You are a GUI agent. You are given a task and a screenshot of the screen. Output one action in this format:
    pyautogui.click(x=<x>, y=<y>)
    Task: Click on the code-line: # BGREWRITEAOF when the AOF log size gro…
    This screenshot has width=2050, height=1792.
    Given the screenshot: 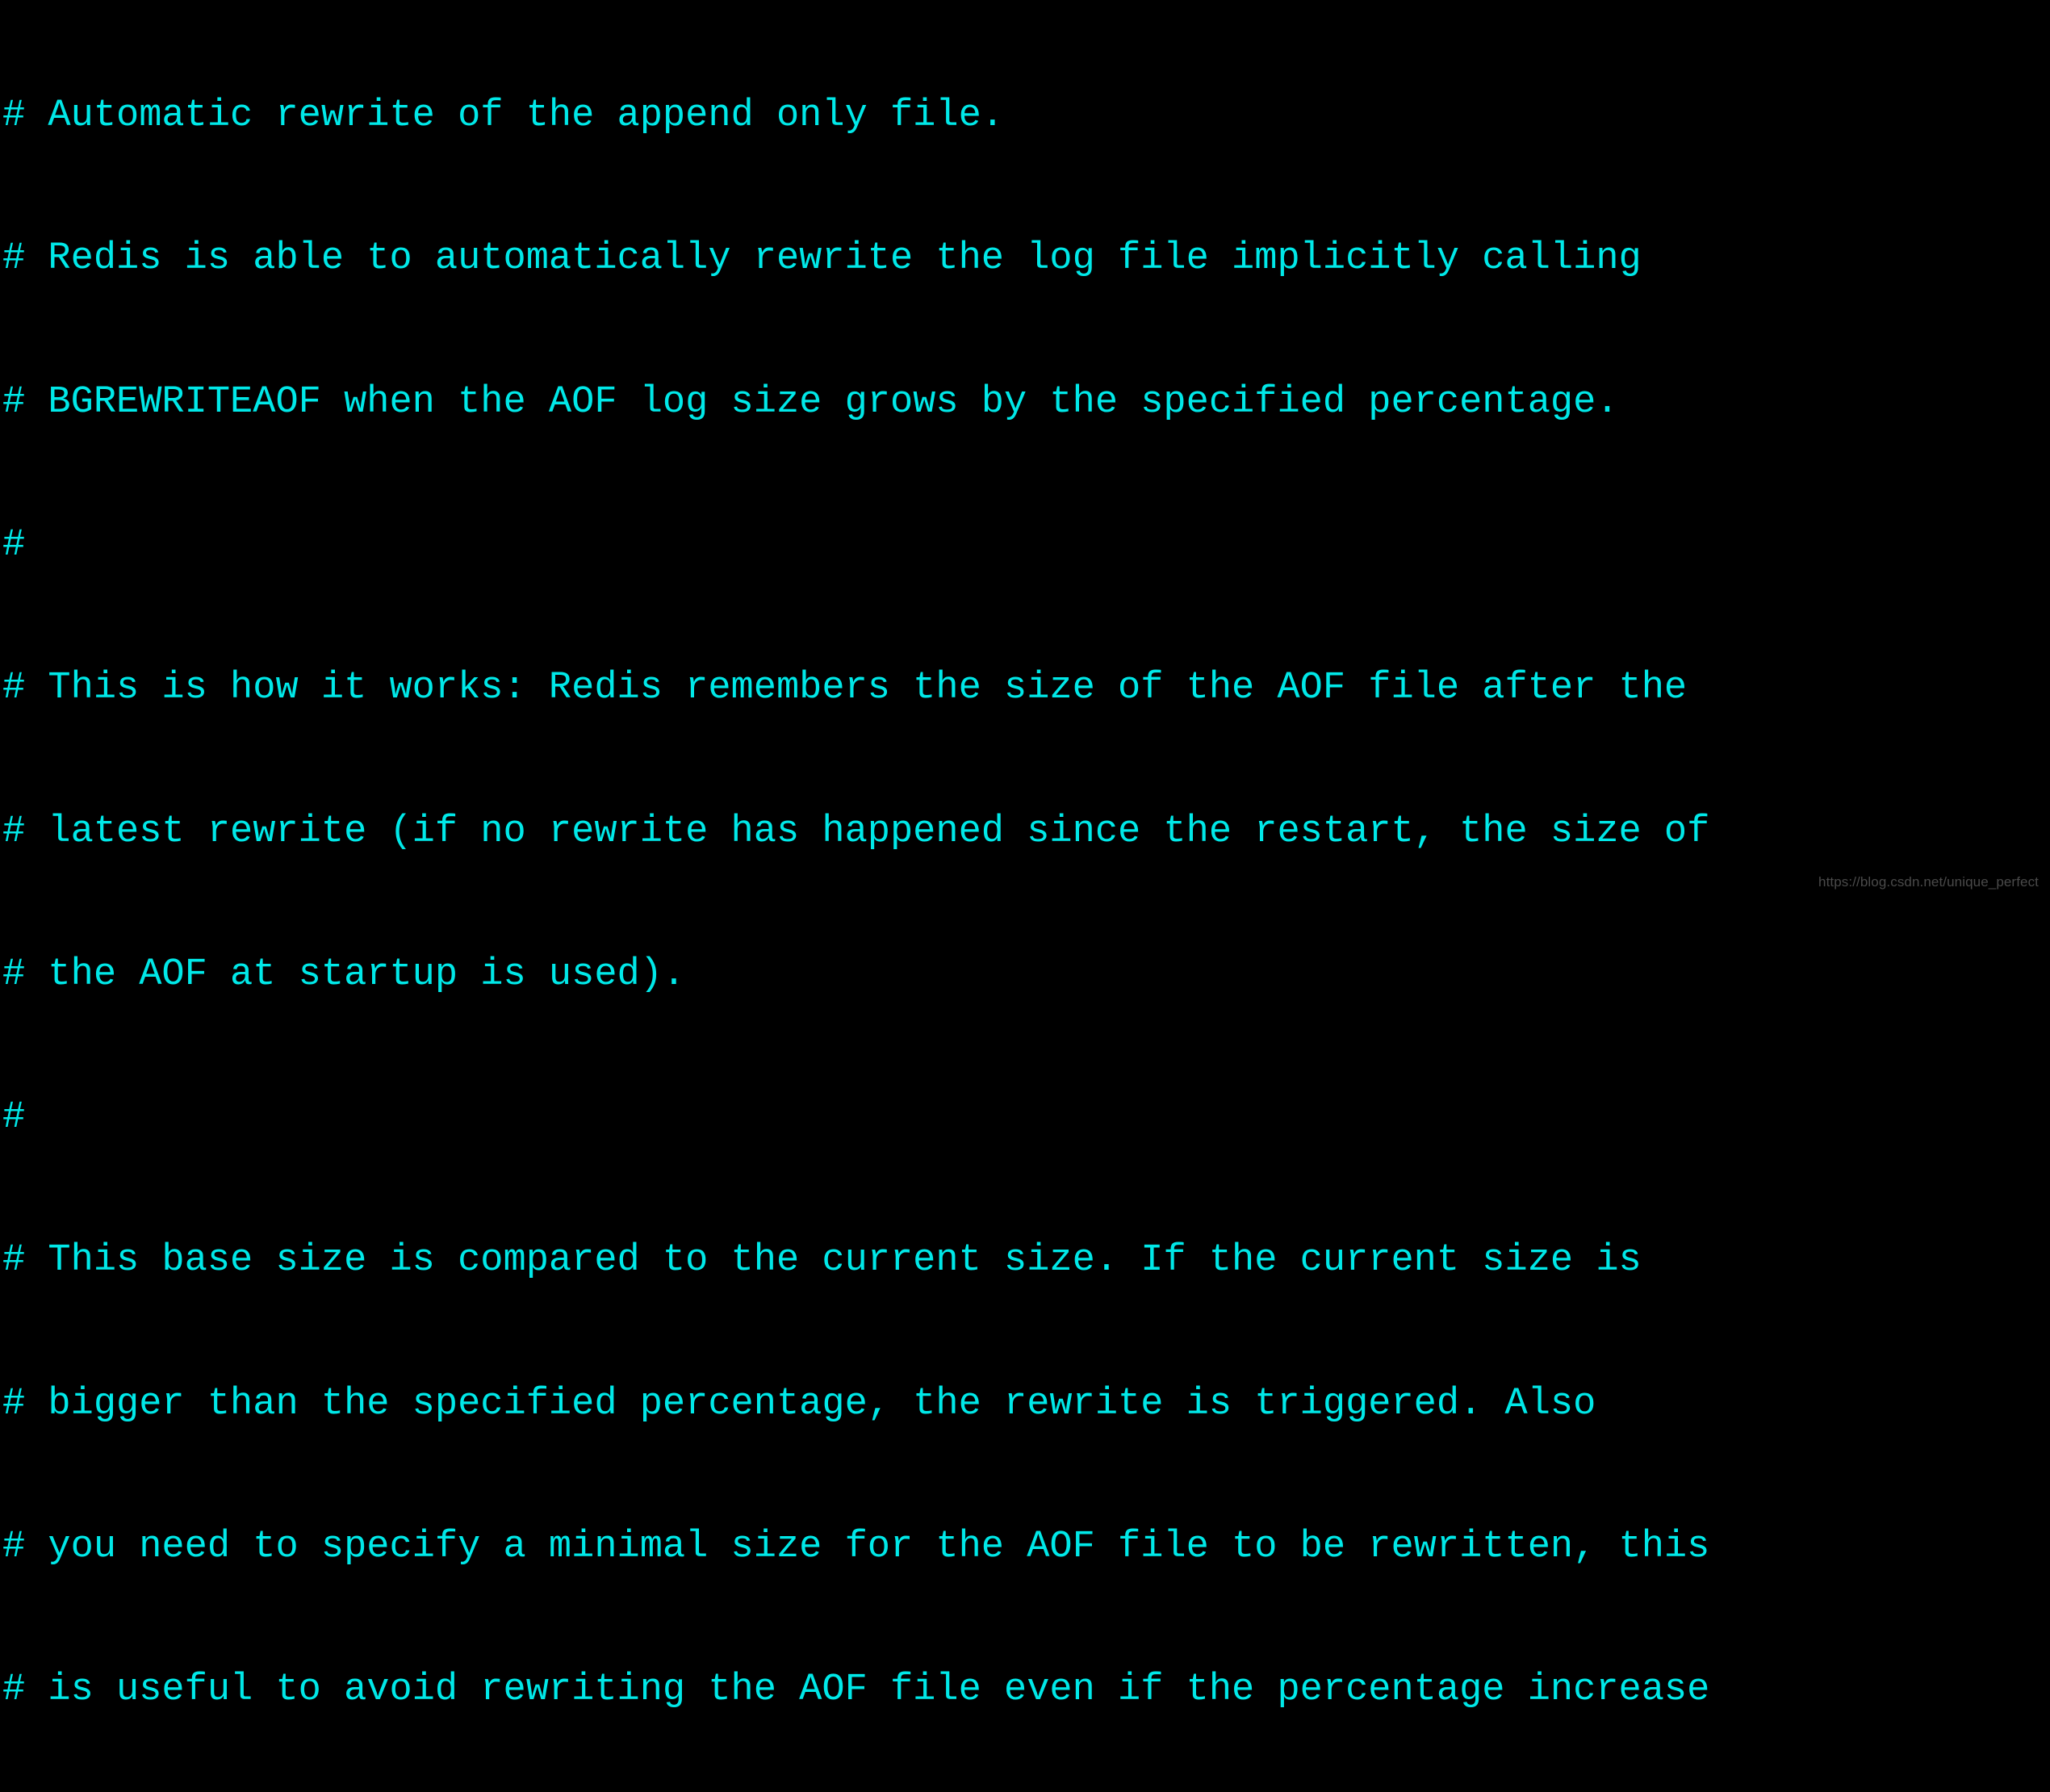 What is the action you would take?
    pyautogui.click(x=810, y=402)
    